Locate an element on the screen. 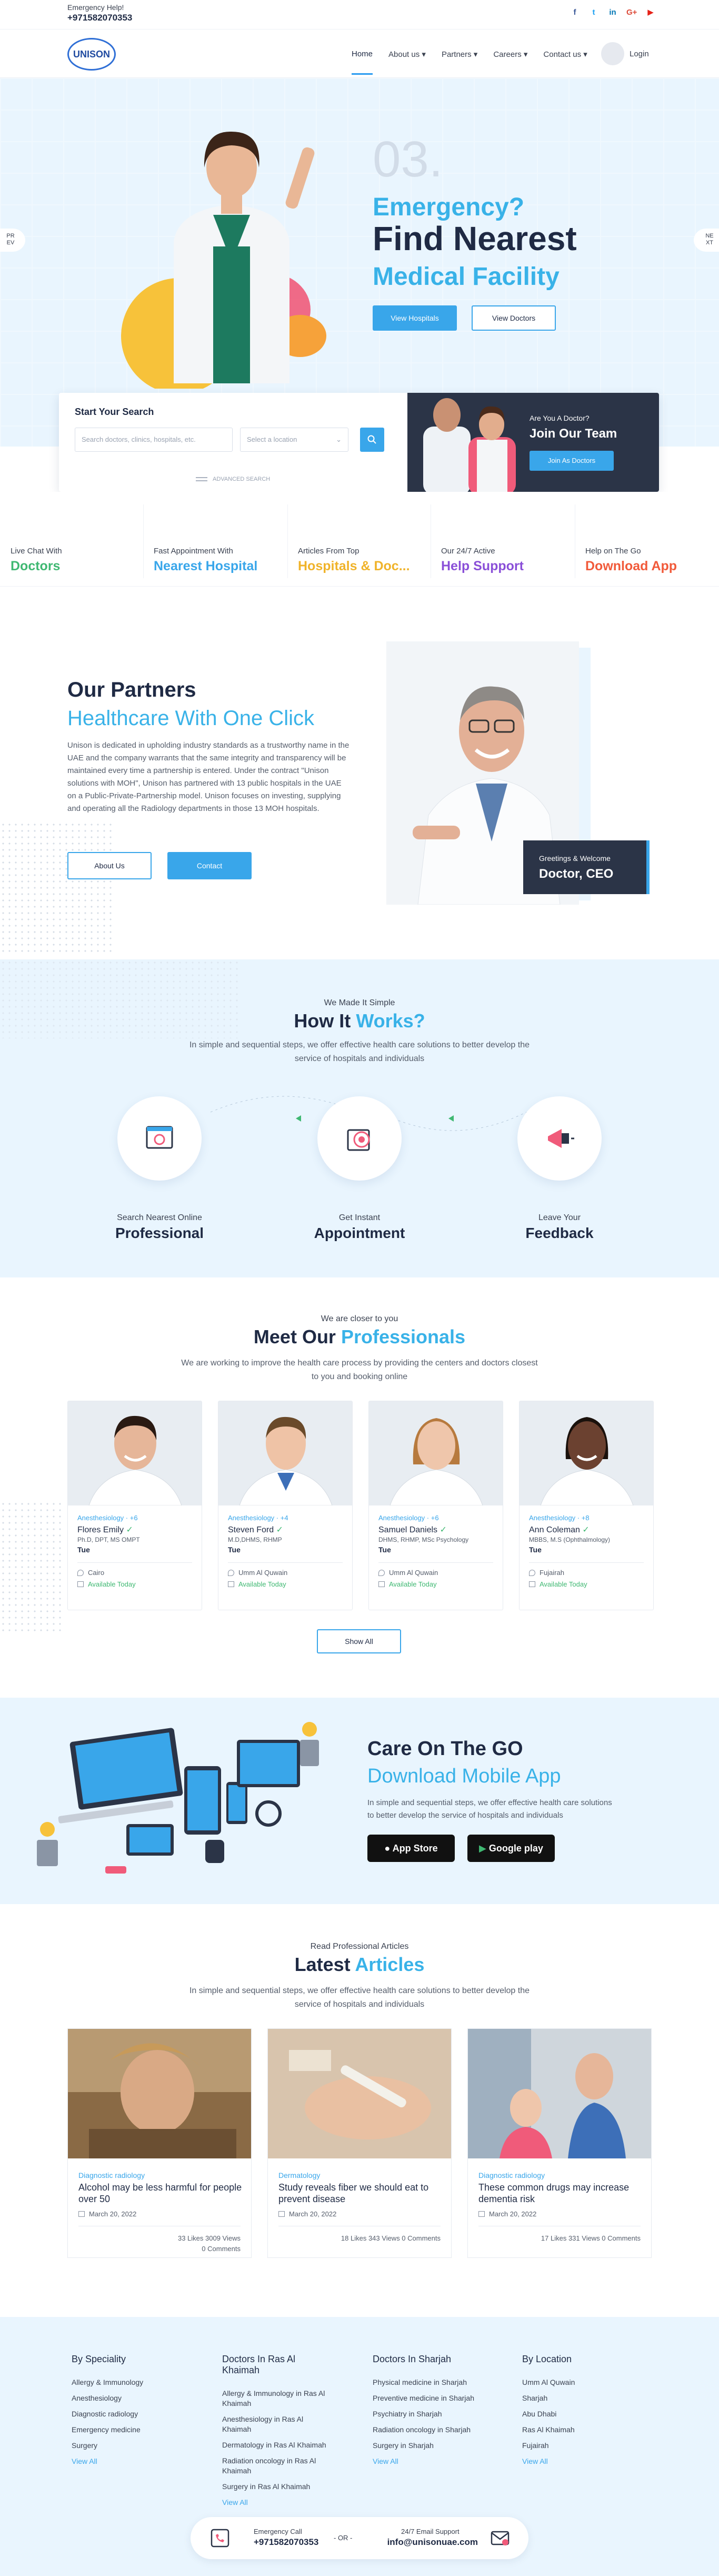  footer-link: Dermatology in Ras Al Khaimah is located at coordinates (277, 2445).